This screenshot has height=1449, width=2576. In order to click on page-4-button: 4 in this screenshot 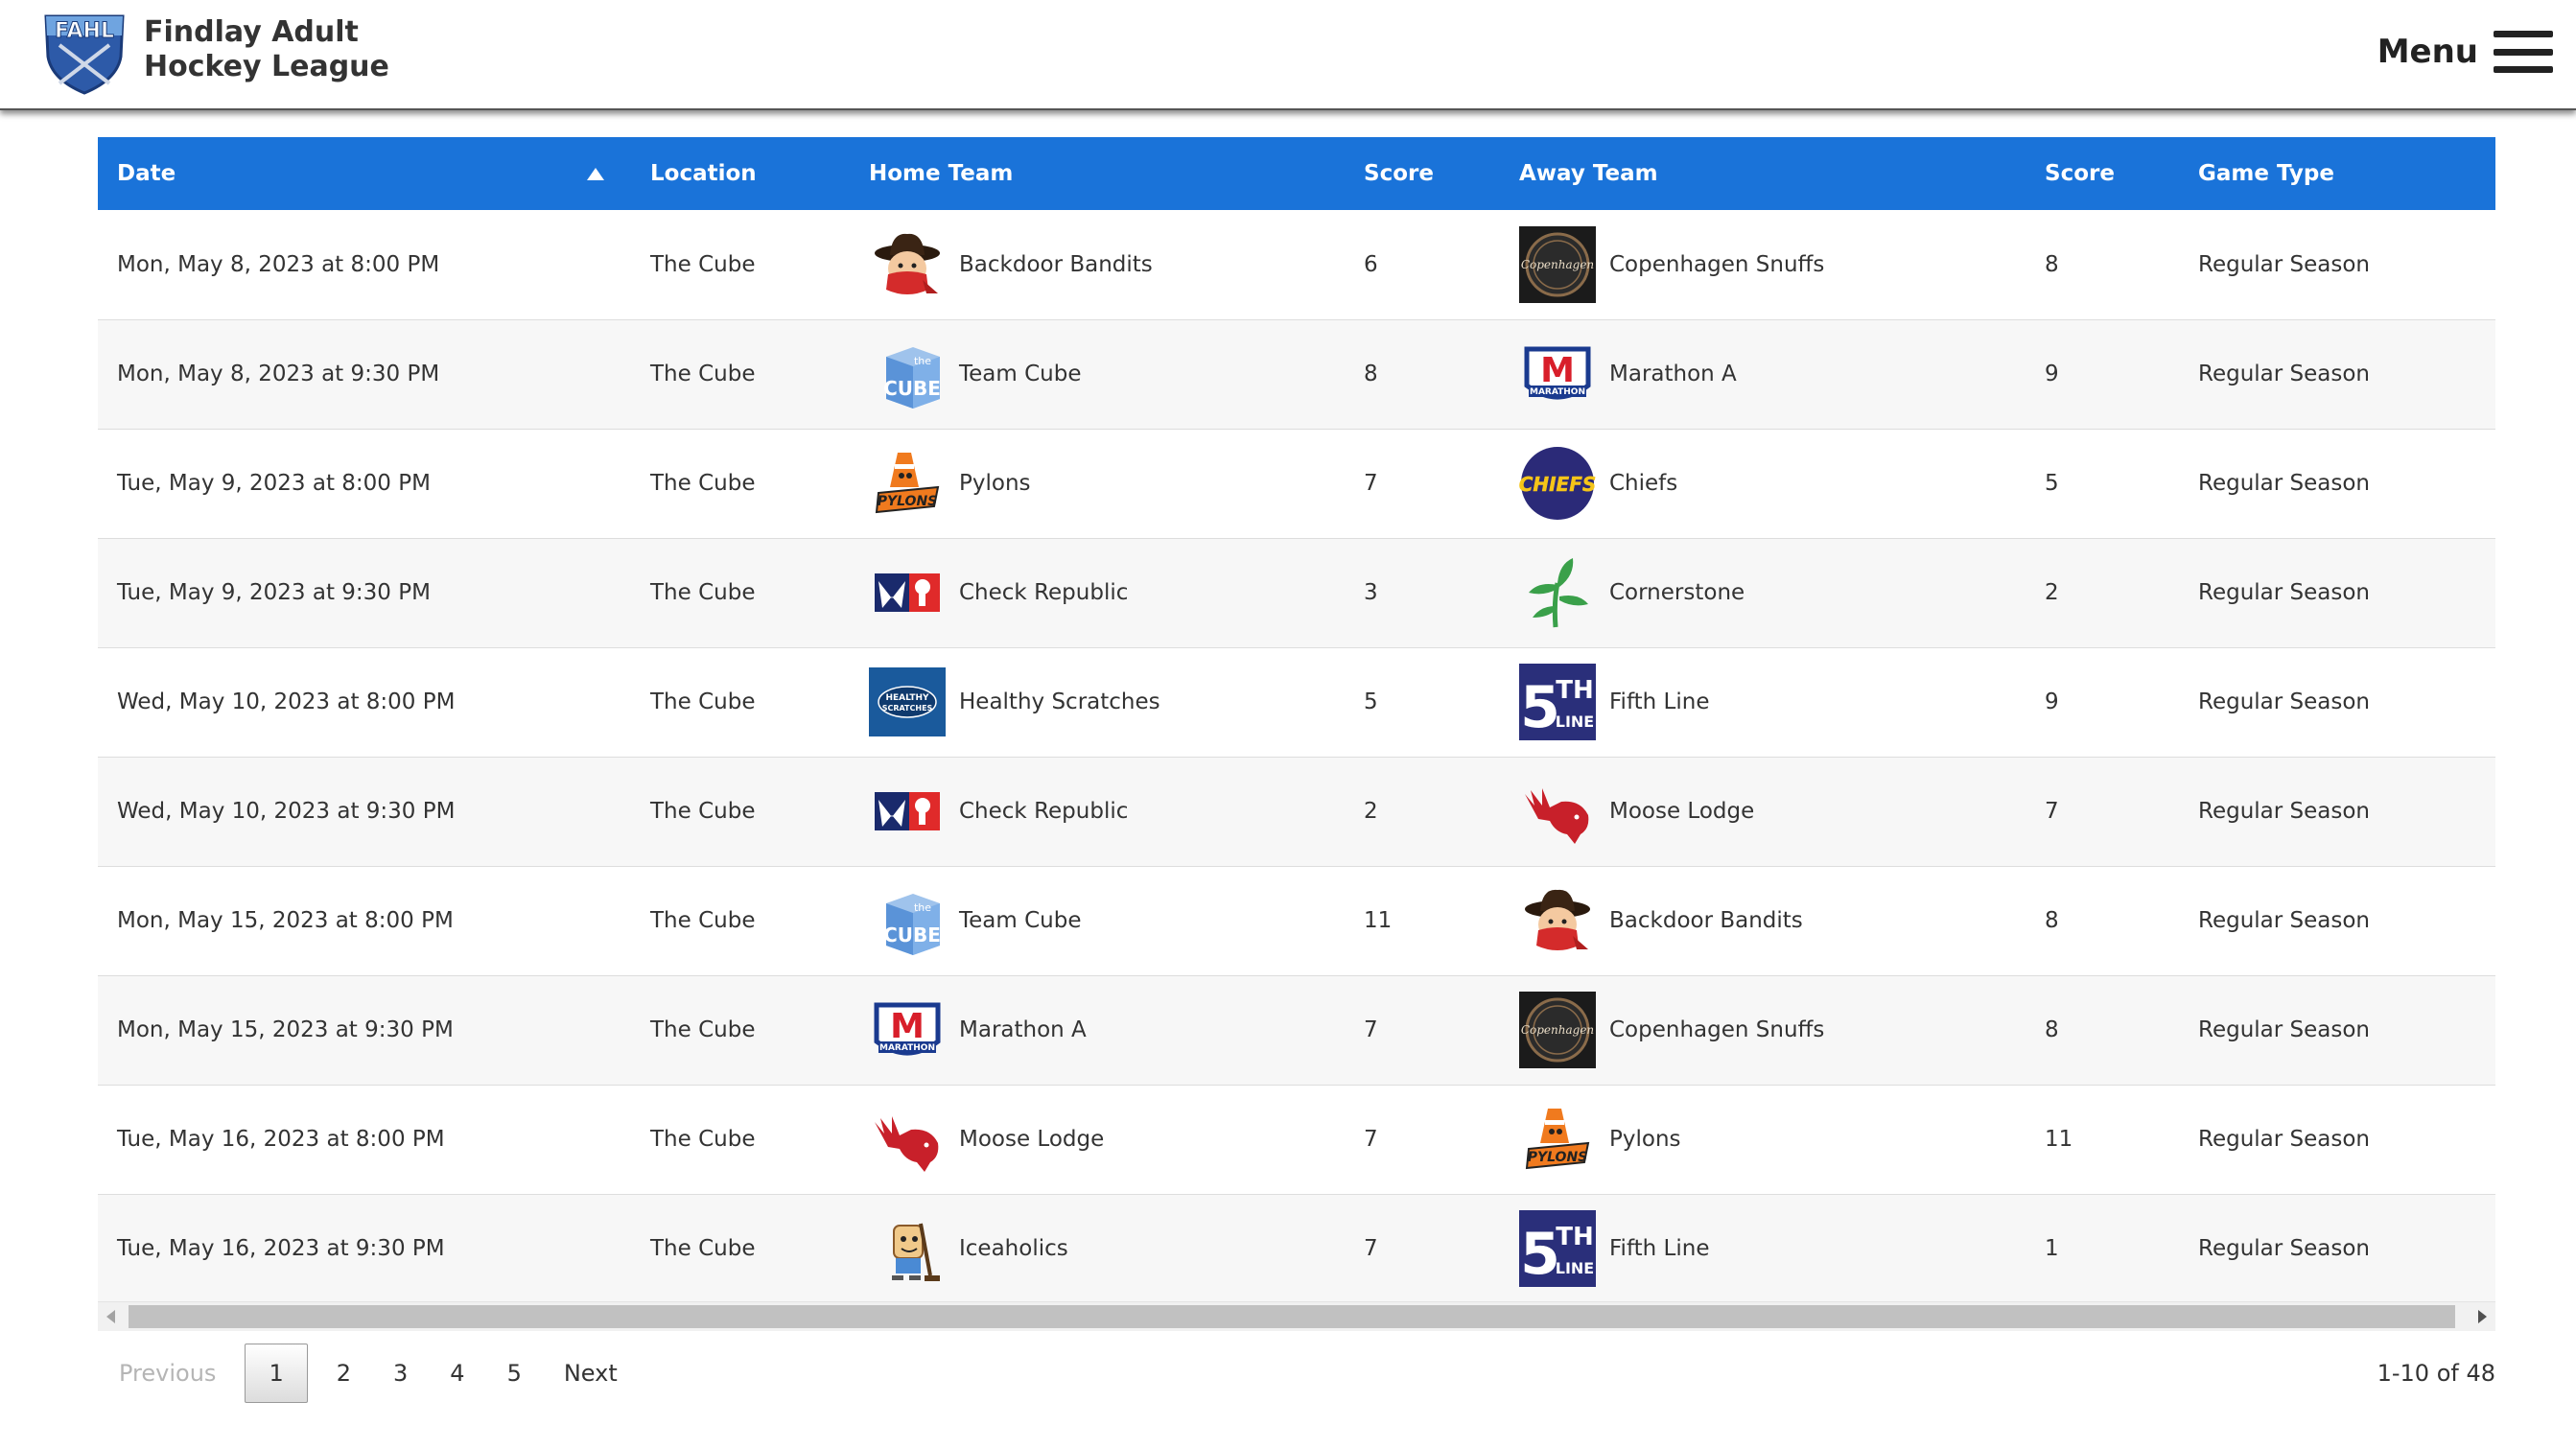, I will do `click(457, 1373)`.